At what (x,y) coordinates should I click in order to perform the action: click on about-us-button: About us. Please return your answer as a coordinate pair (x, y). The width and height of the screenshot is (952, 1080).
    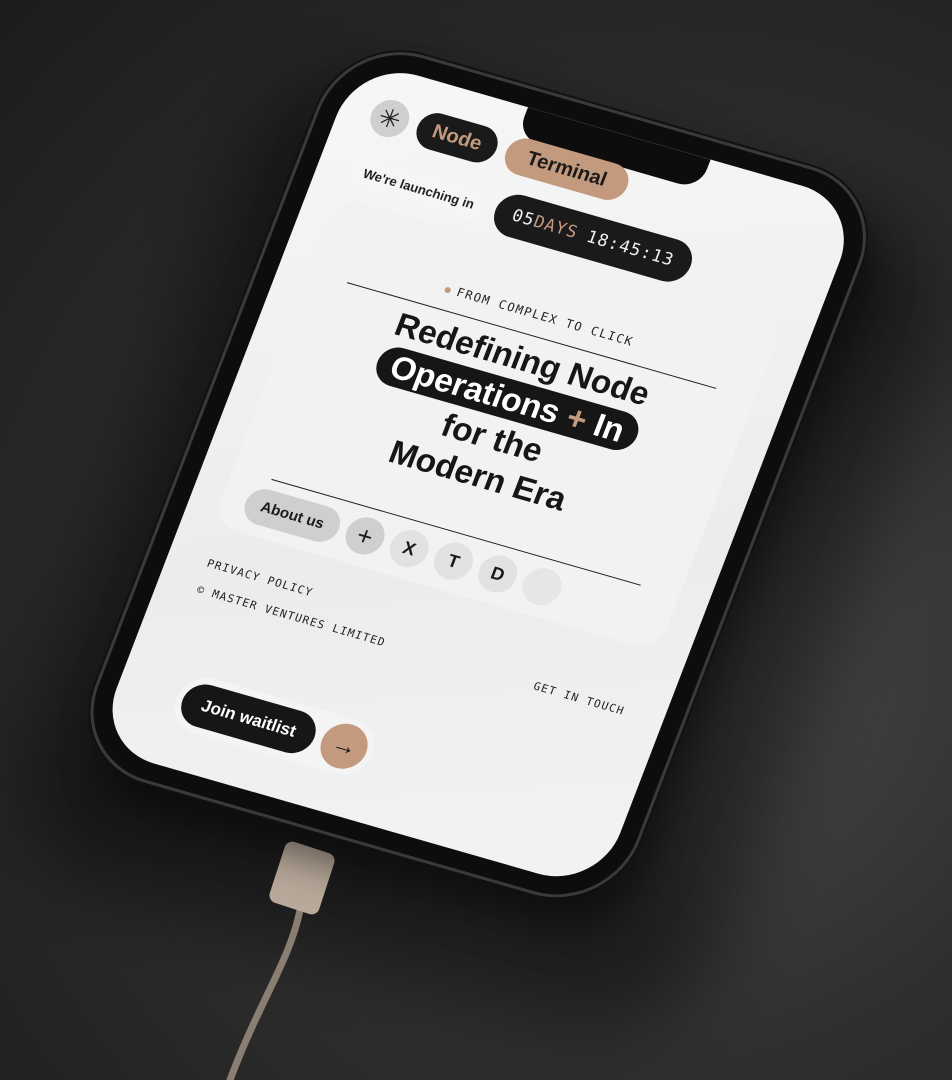
    Looking at the image, I should click on (292, 515).